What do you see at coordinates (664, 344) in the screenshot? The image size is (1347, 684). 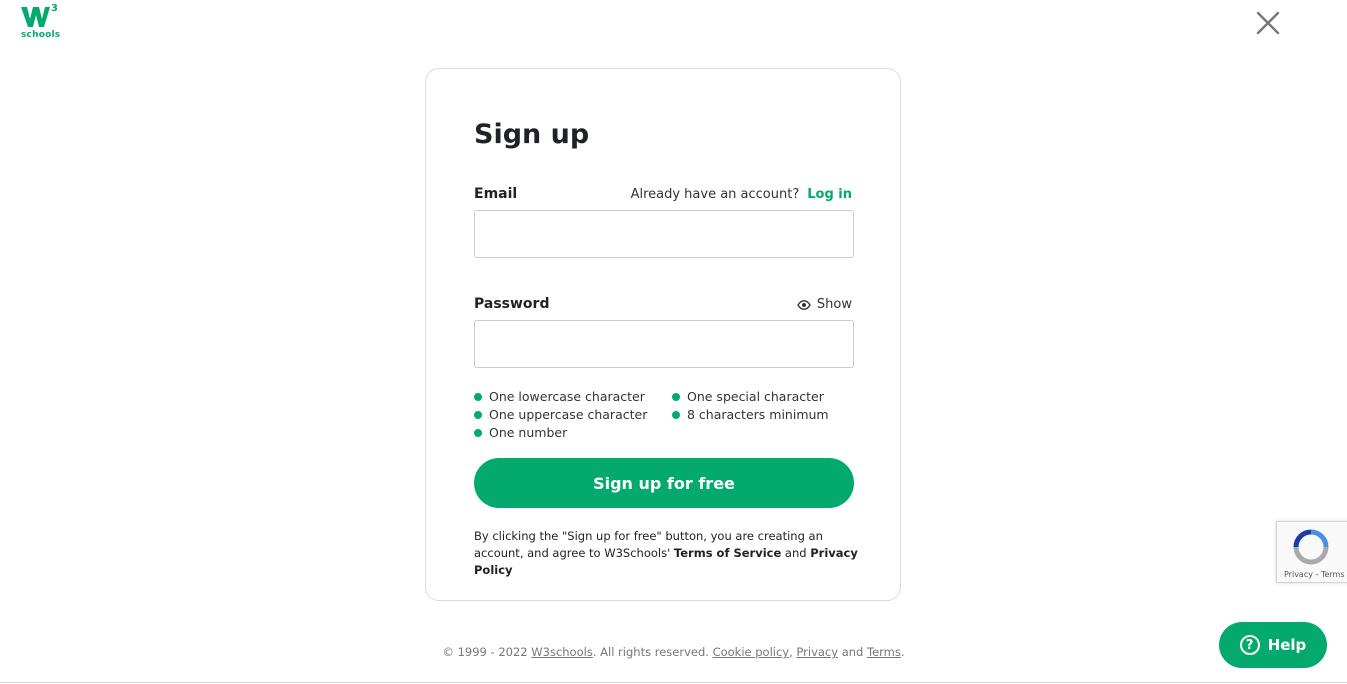 I see `password-field` at bounding box center [664, 344].